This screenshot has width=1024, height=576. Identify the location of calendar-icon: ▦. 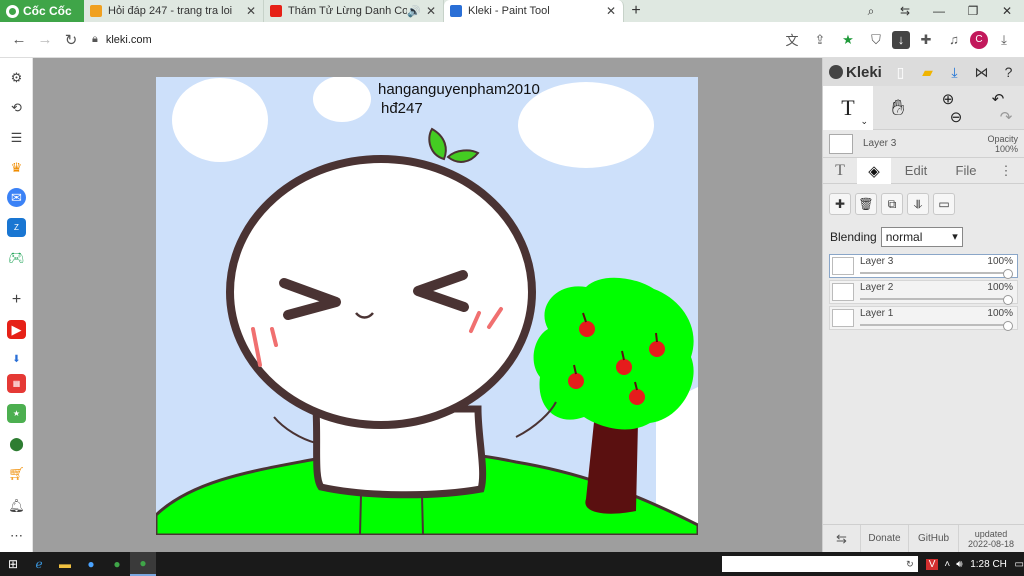
(16, 383).